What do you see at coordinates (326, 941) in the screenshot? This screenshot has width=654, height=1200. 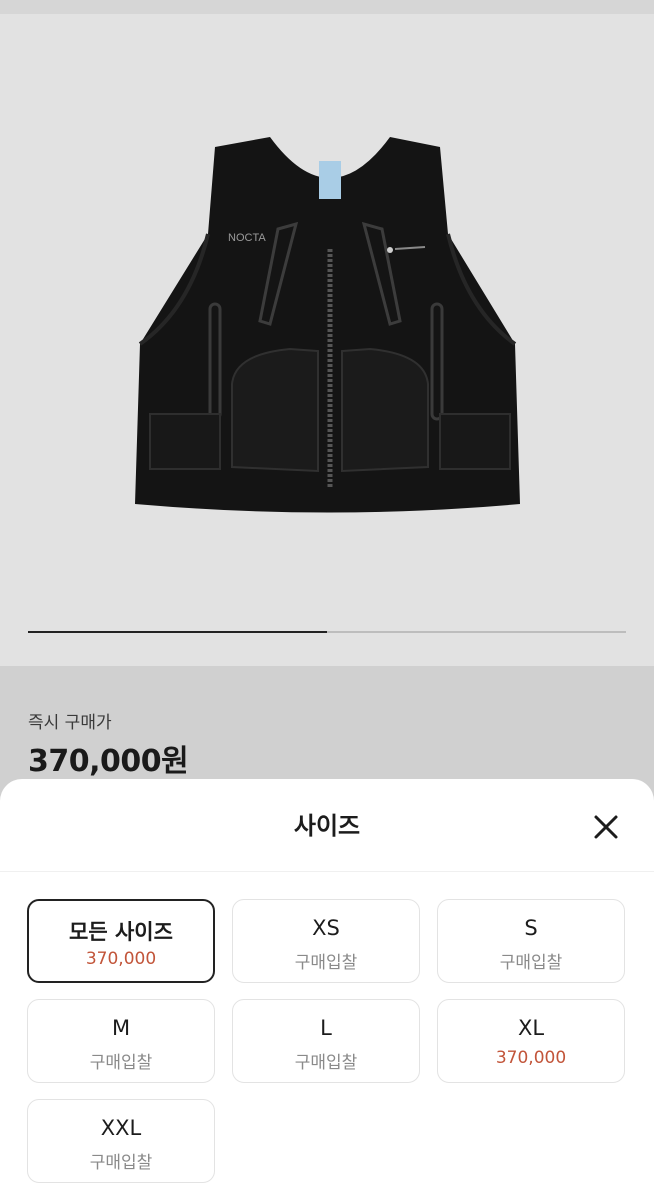 I see `size-option-xs: XS 구매입찰` at bounding box center [326, 941].